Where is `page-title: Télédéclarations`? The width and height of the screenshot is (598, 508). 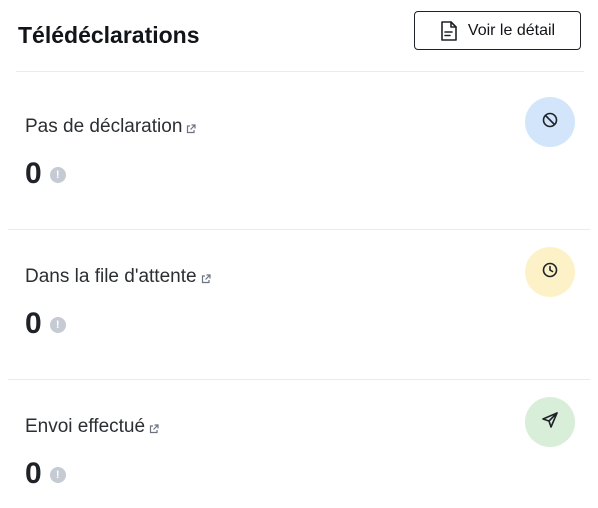 page-title: Télédéclarations is located at coordinates (109, 35).